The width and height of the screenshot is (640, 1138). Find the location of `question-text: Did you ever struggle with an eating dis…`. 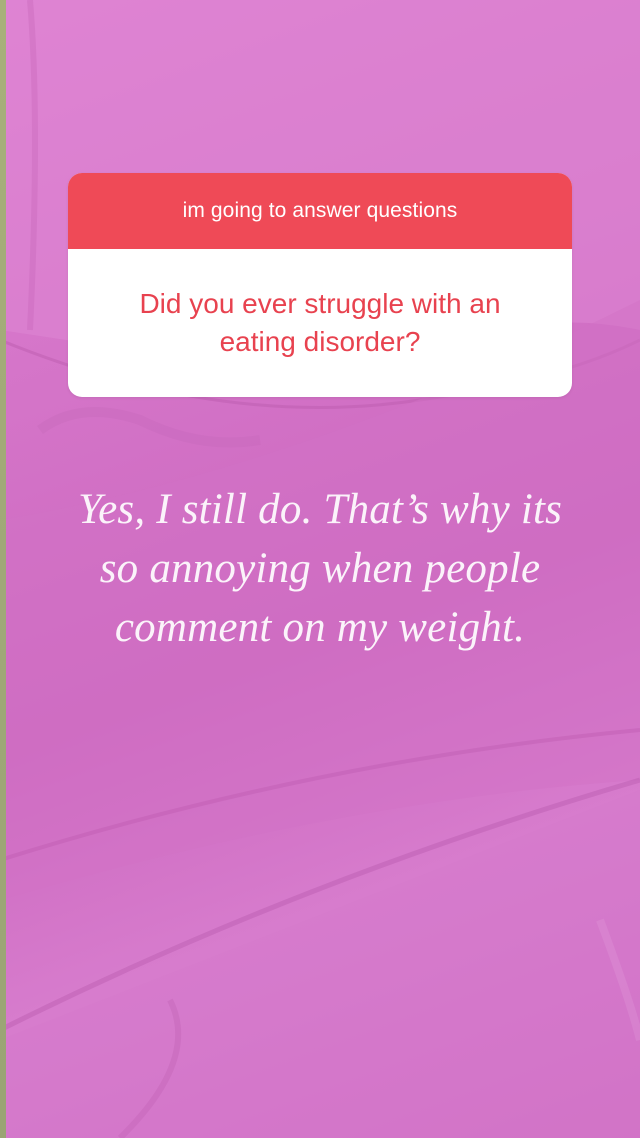

question-text: Did you ever struggle with an eating dis… is located at coordinates (320, 322).